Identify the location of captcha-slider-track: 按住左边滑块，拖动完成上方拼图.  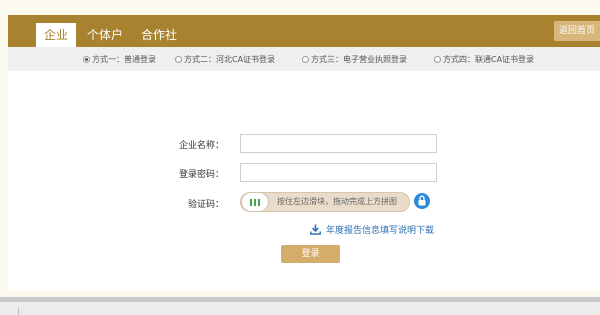
(325, 202).